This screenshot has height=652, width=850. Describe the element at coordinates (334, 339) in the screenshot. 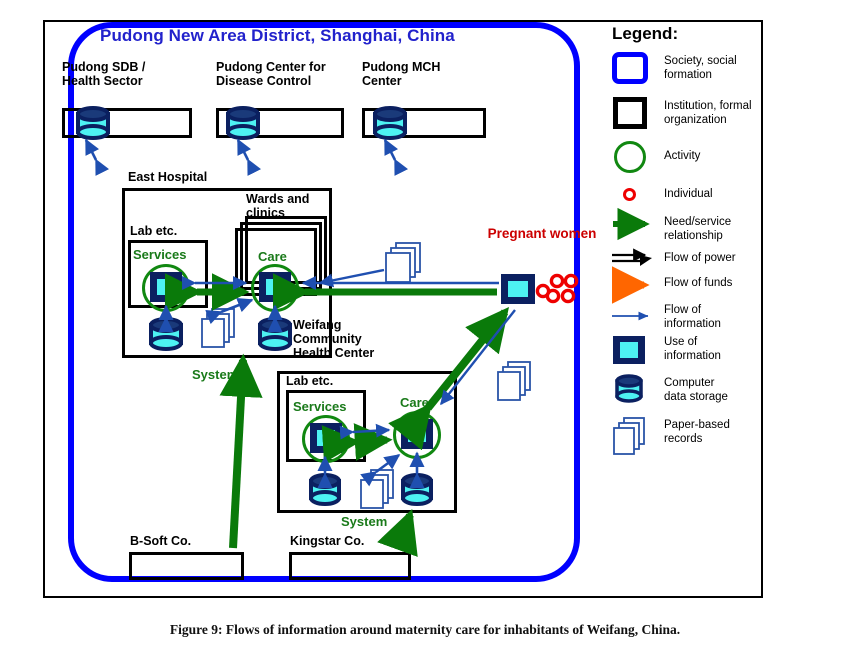

I see `institution-label-weifang-chc: Weifang Community Health Center` at that location.